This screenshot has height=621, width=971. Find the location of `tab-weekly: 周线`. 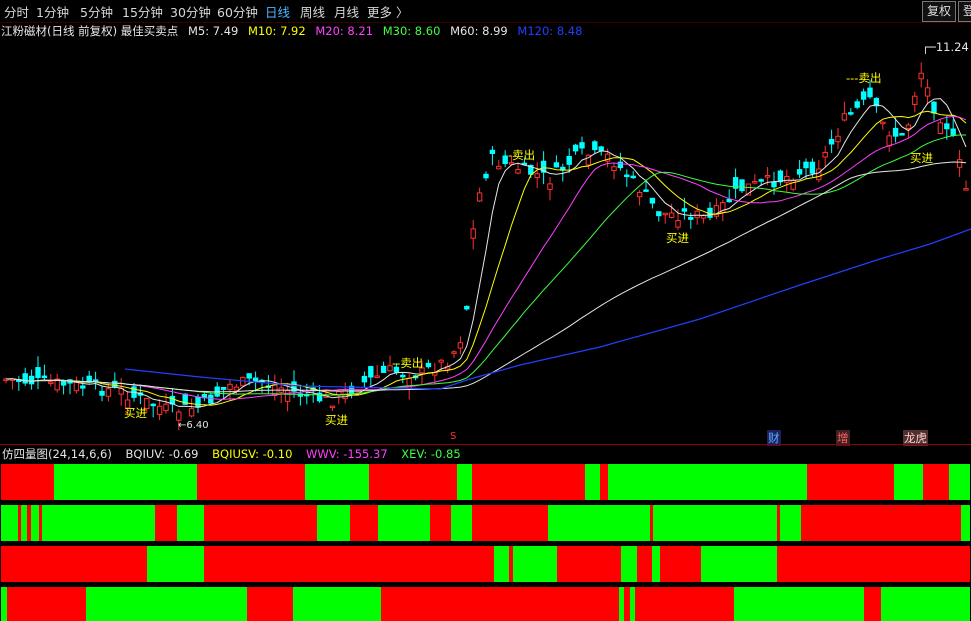

tab-weekly: 周线 is located at coordinates (312, 11).